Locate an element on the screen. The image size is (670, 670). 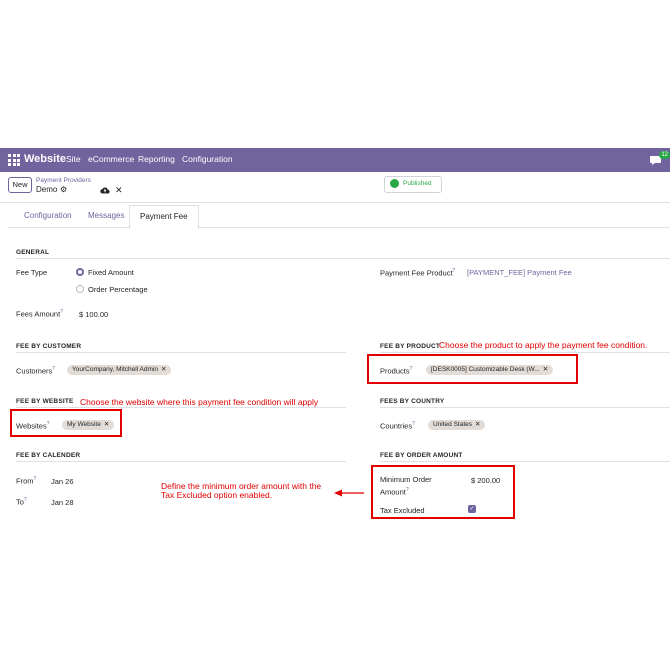
section-fee-by-customer-title: FEE BY CUSTOMER is located at coordinates (49, 346).